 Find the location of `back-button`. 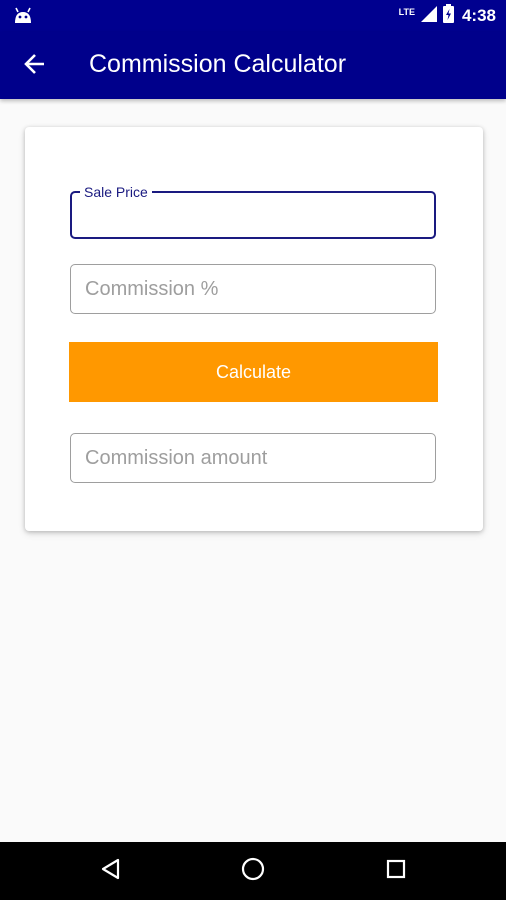

back-button is located at coordinates (35, 66).